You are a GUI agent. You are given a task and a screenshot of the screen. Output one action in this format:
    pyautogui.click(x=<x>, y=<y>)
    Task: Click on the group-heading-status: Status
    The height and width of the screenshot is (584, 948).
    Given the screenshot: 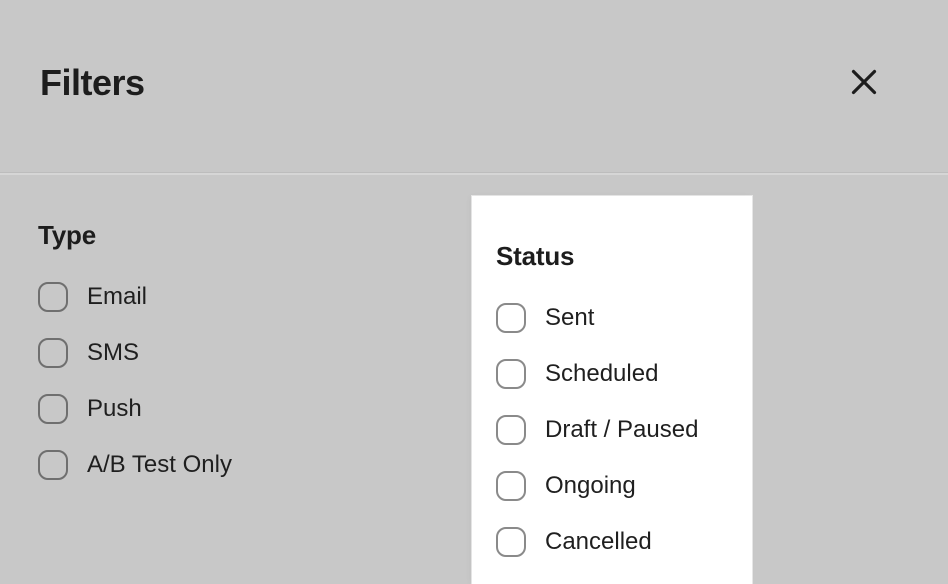 What is the action you would take?
    pyautogui.click(x=535, y=256)
    